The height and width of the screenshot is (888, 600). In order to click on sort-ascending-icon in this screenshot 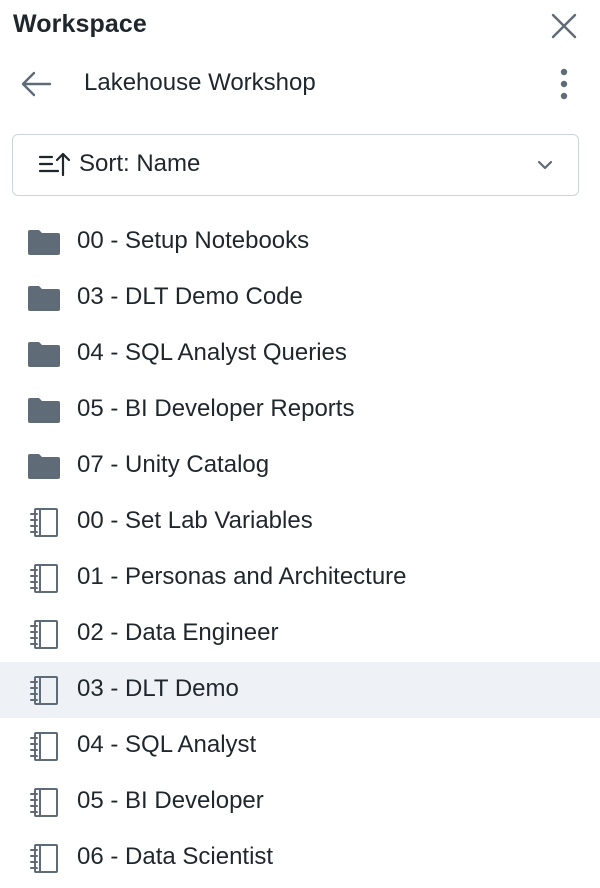, I will do `click(54, 164)`.